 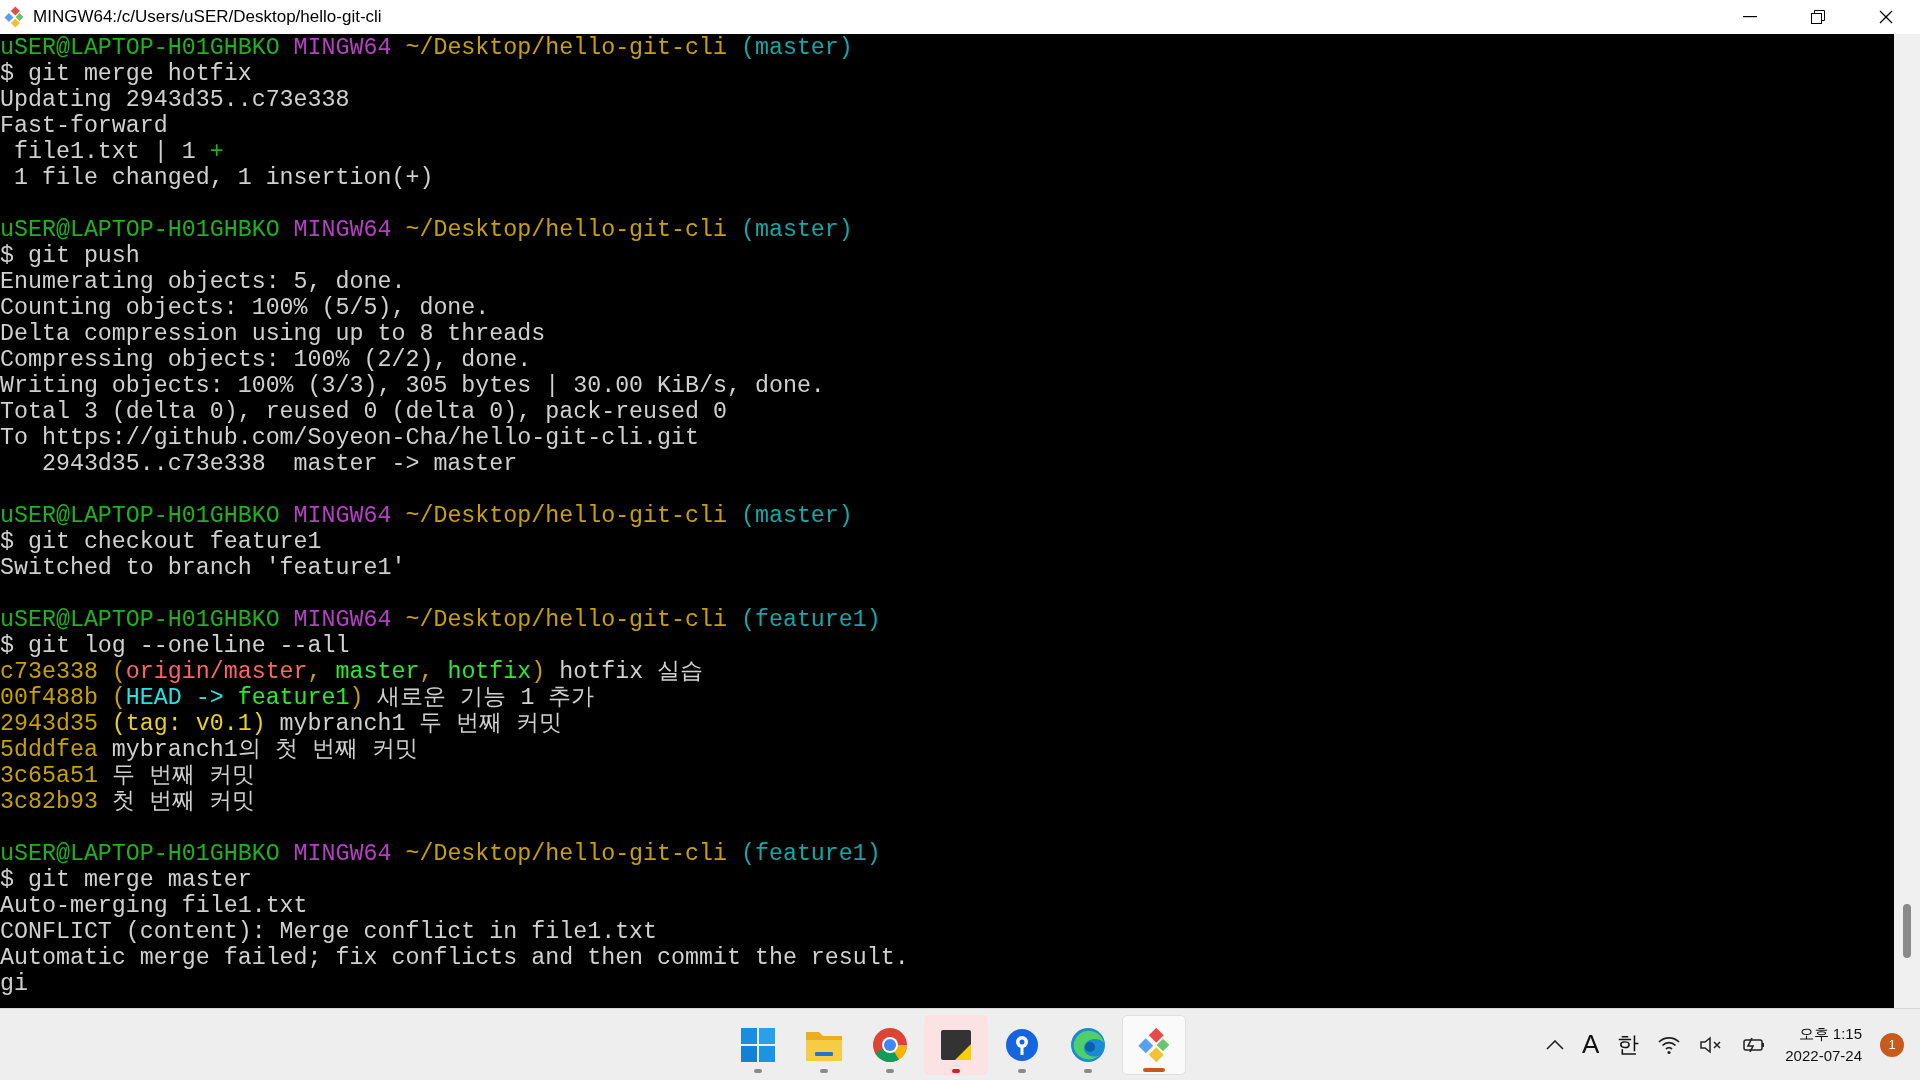 What do you see at coordinates (161, 542) in the screenshot?
I see `terminal-text: $ git checkout feature1` at bounding box center [161, 542].